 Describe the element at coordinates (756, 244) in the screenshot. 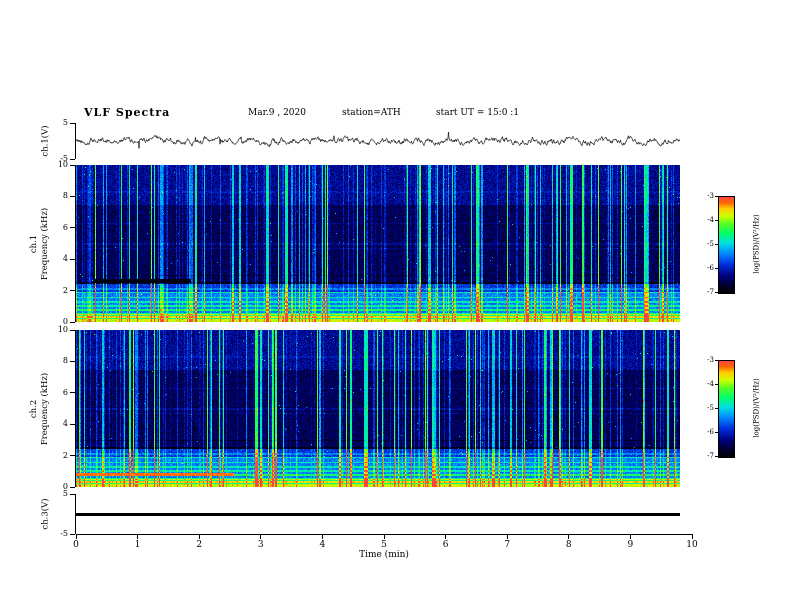

I see `colorbar-ch1-label: log(PSD)/(V²/Hz)` at that location.